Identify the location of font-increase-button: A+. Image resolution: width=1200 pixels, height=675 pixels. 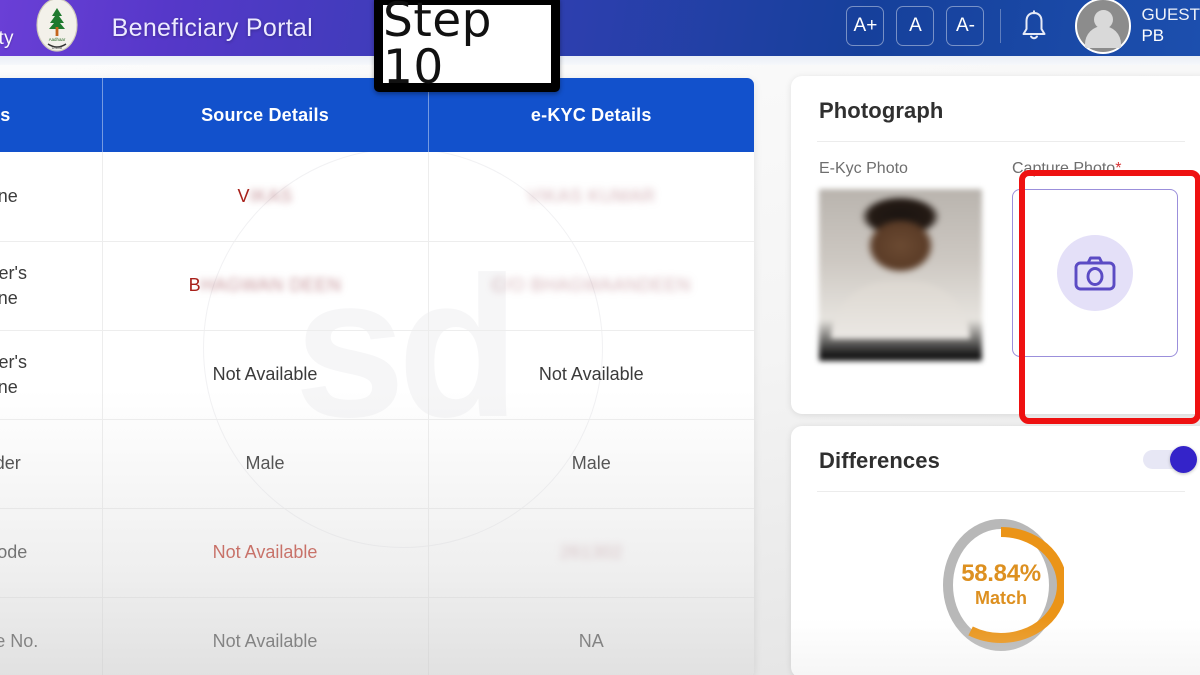
(865, 26).